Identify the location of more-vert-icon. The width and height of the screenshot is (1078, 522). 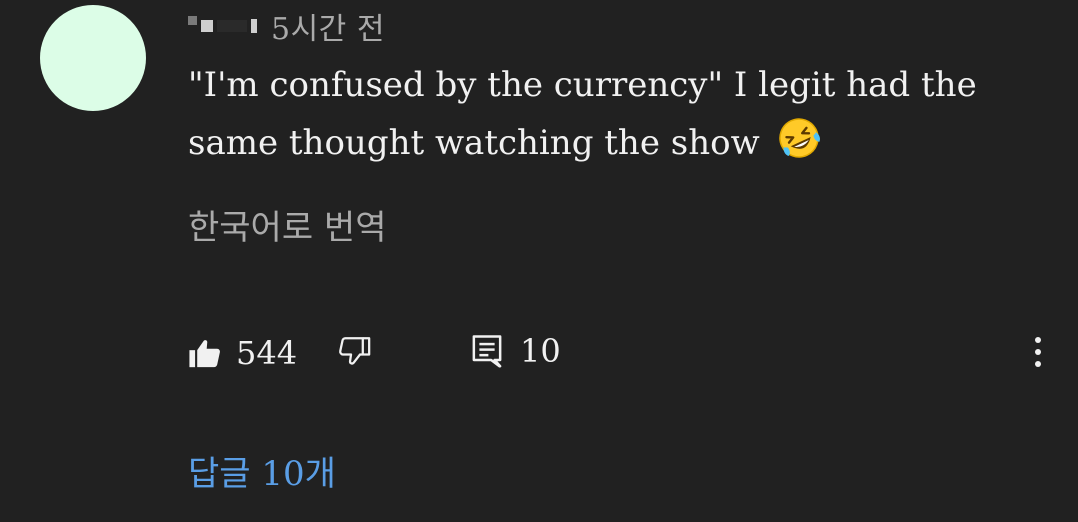
(1038, 352).